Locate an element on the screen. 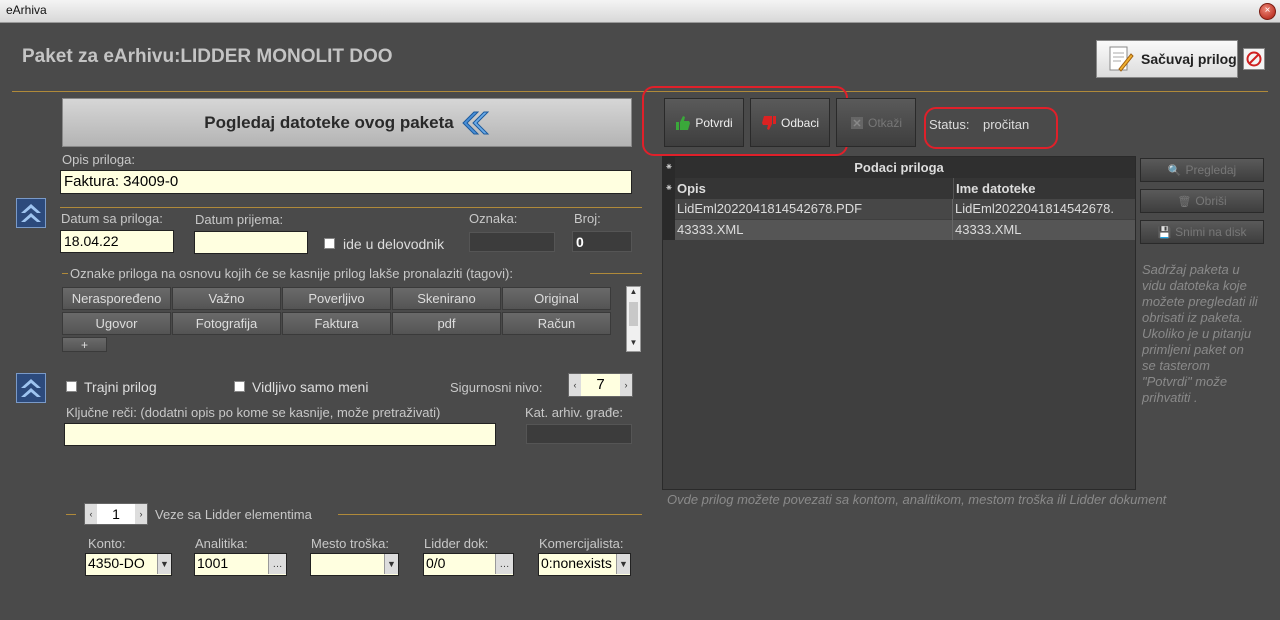  add-tag-button: + is located at coordinates (84, 344).